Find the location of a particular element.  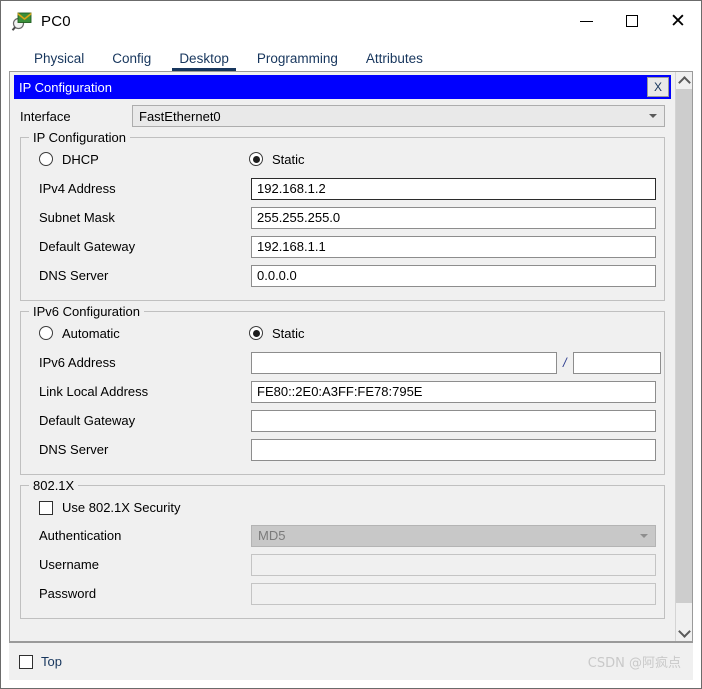

interface-select-value: FastEthernet0 is located at coordinates (180, 116).